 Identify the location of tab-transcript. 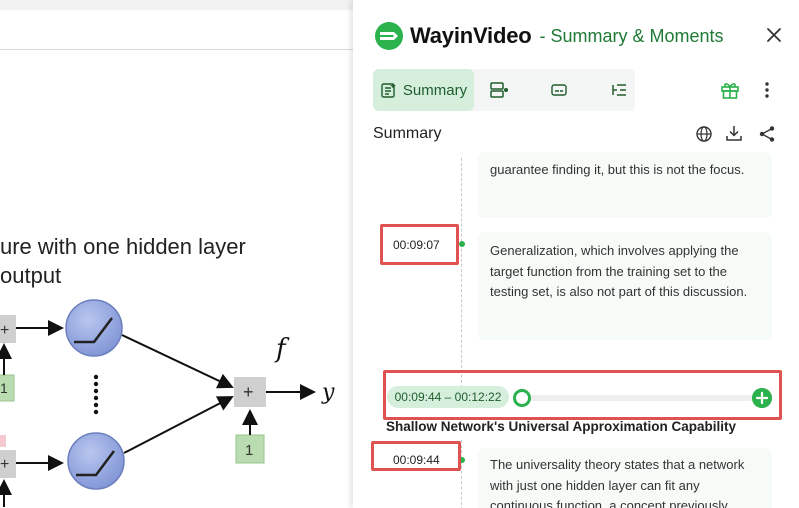
(559, 90).